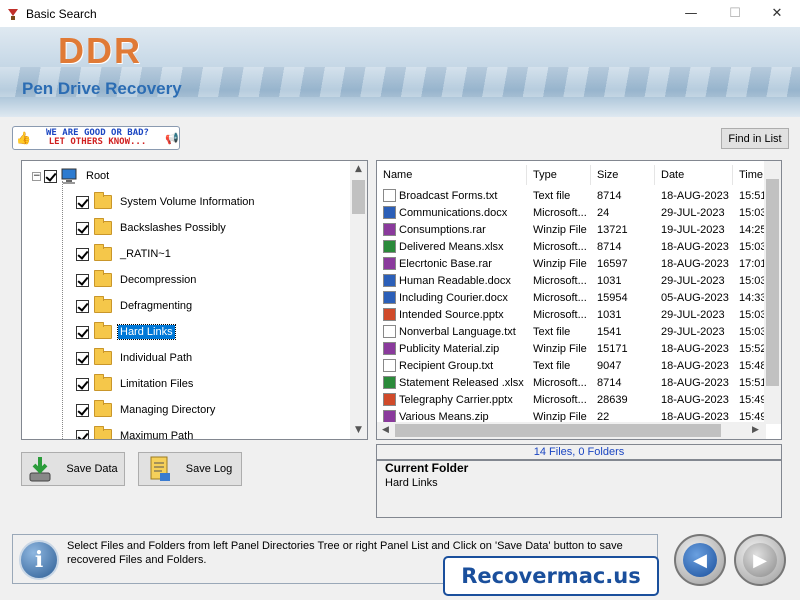 The height and width of the screenshot is (600, 800). I want to click on list-hscrollbar: ◀ ▶, so click(571, 430).